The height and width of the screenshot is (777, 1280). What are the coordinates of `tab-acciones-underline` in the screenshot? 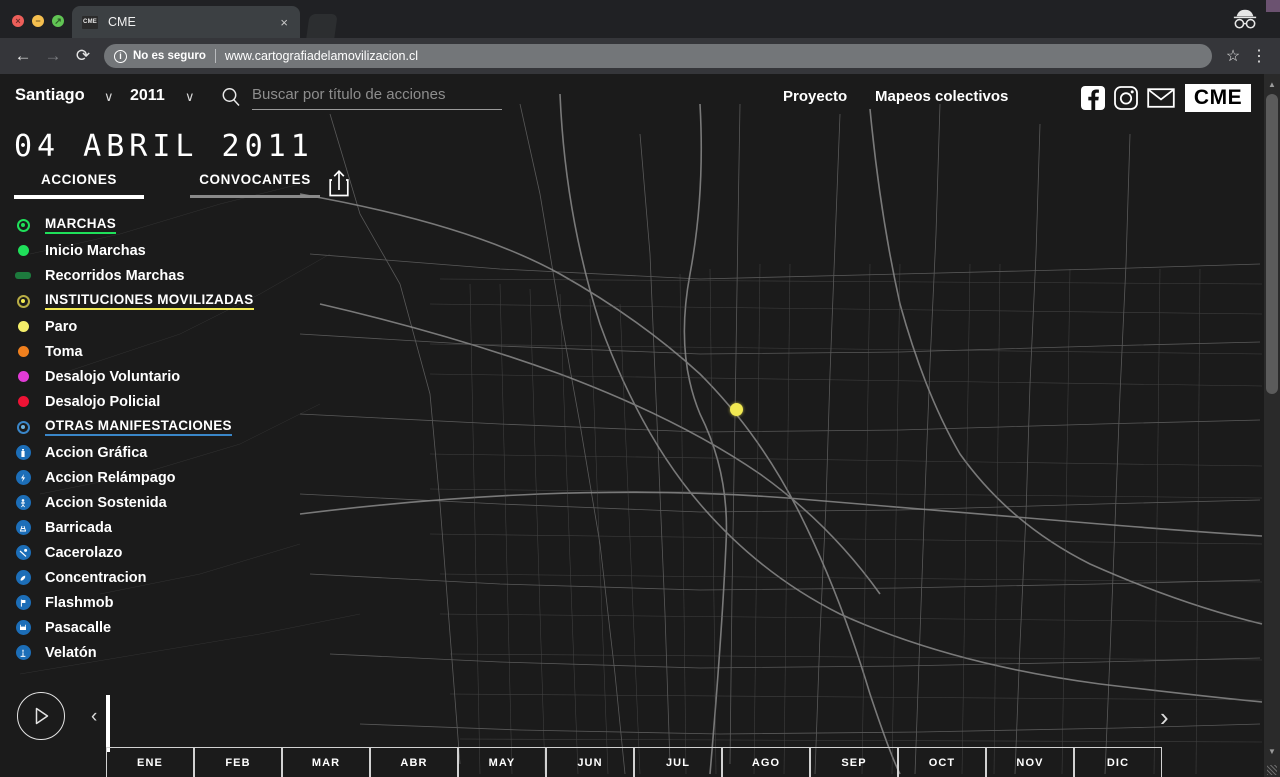 It's located at (79, 197).